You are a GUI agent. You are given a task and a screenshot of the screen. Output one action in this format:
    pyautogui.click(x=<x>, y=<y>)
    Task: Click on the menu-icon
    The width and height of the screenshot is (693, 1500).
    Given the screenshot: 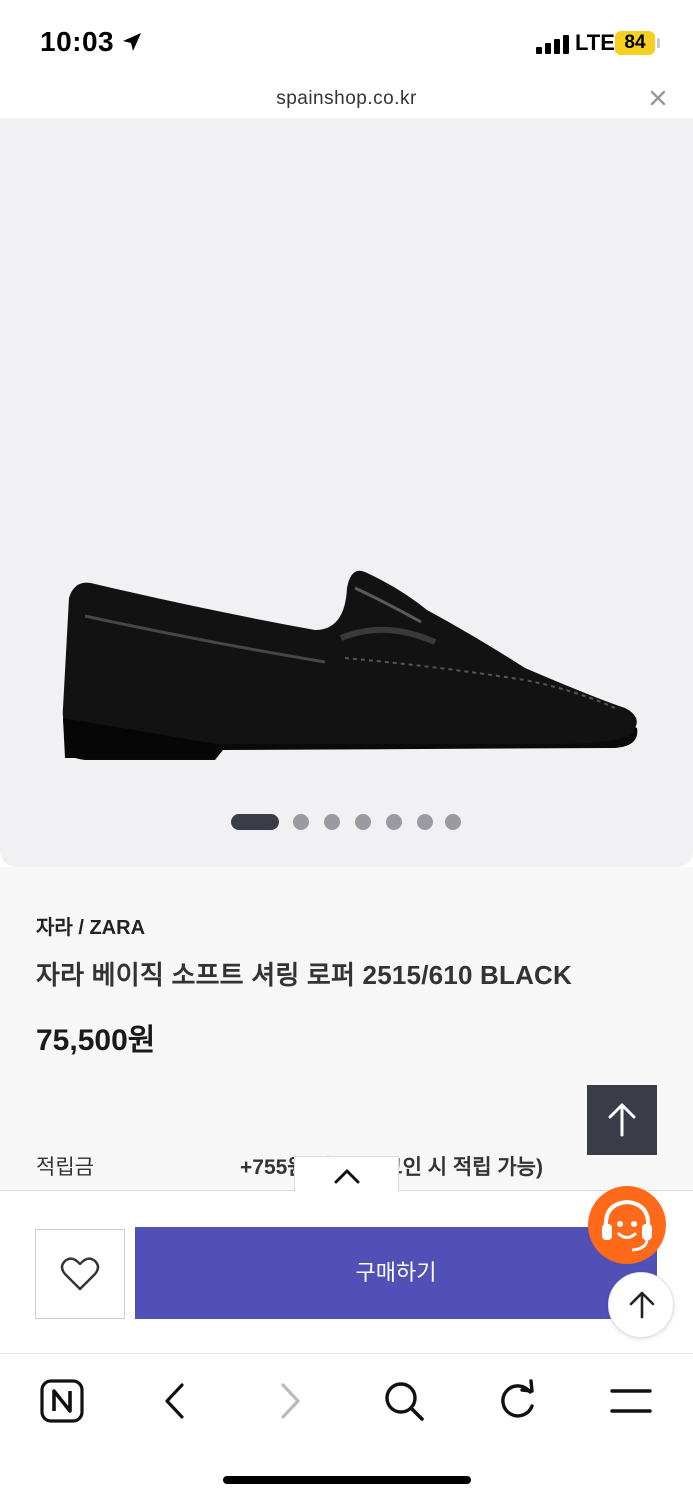 What is the action you would take?
    pyautogui.click(x=631, y=1401)
    